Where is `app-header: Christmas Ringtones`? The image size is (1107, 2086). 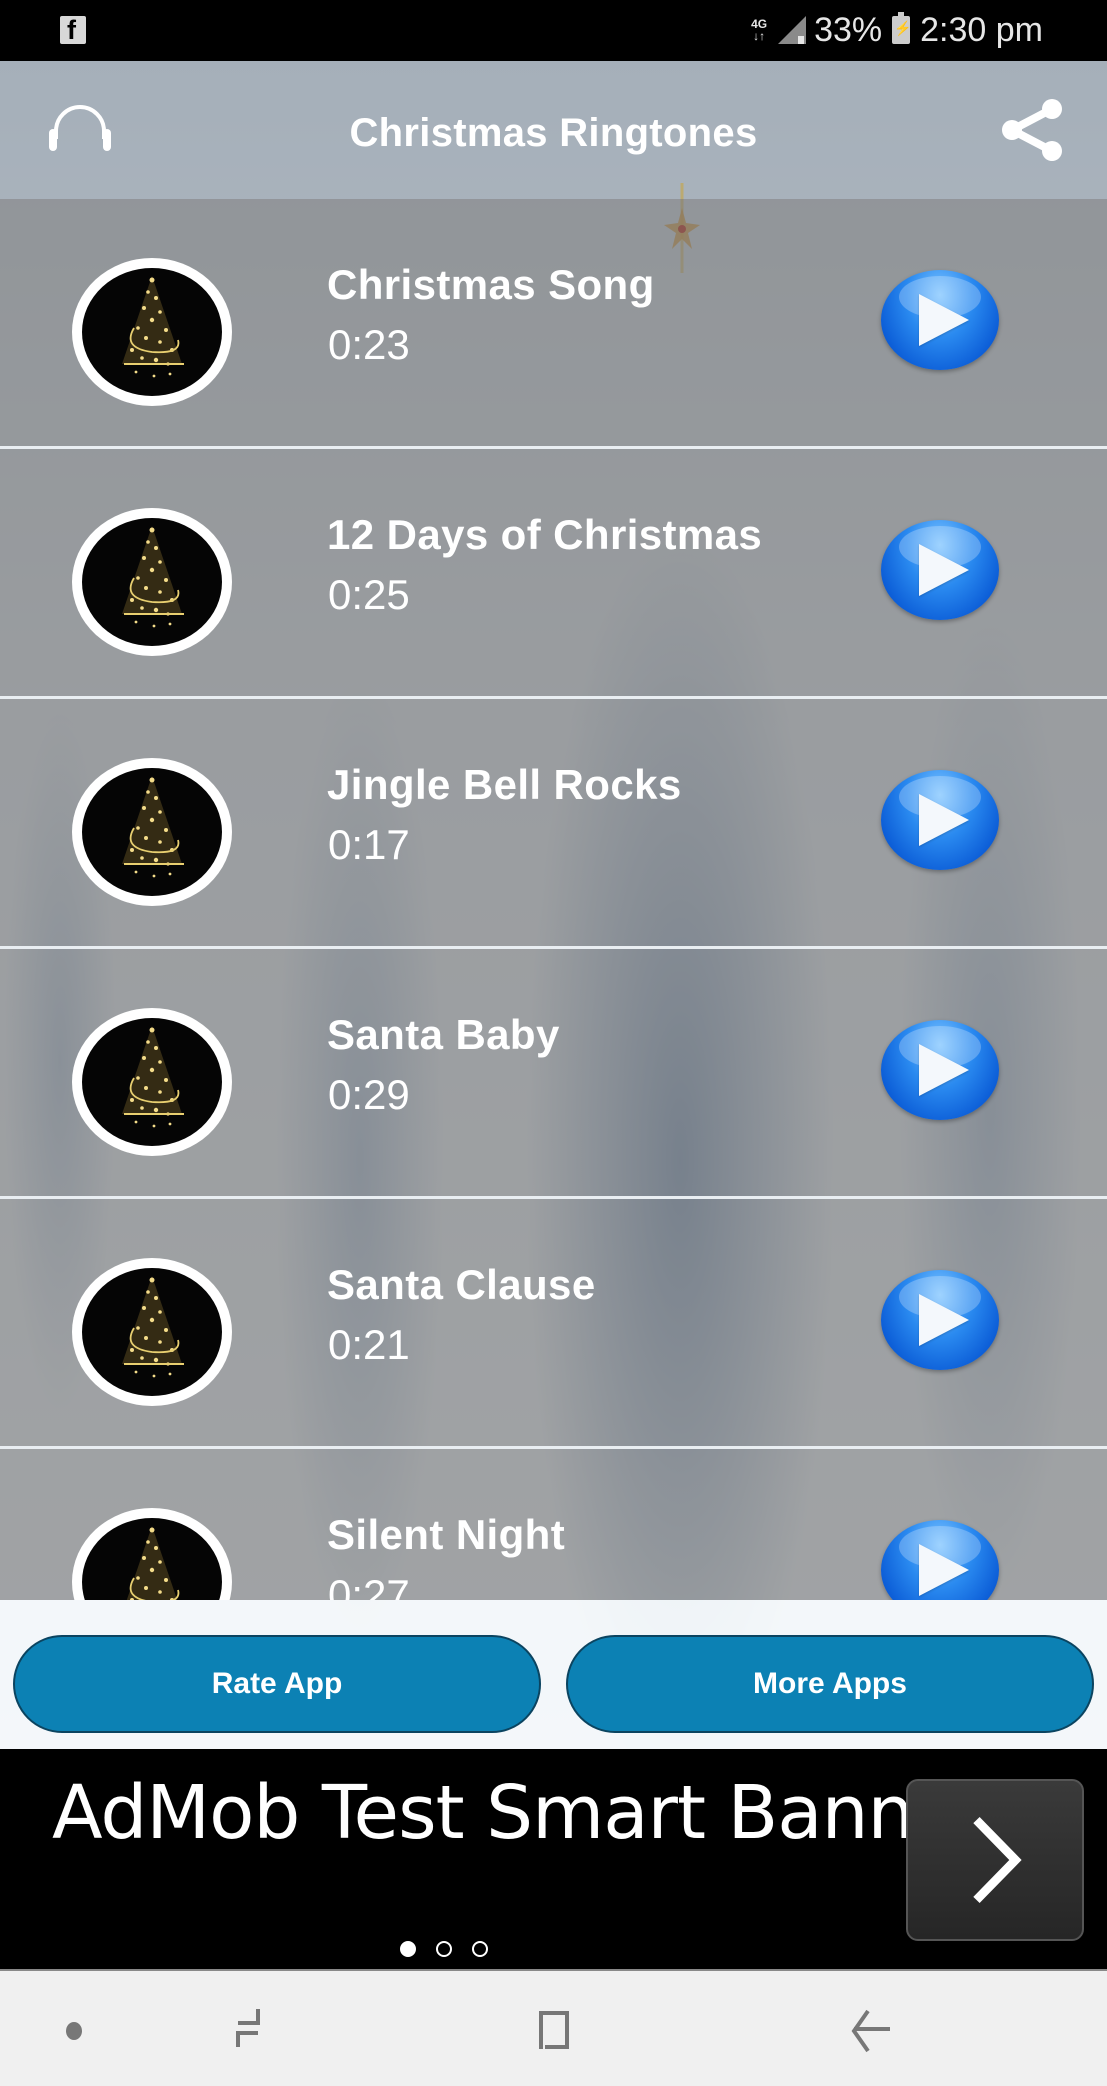 app-header: Christmas Ringtones is located at coordinates (553, 130).